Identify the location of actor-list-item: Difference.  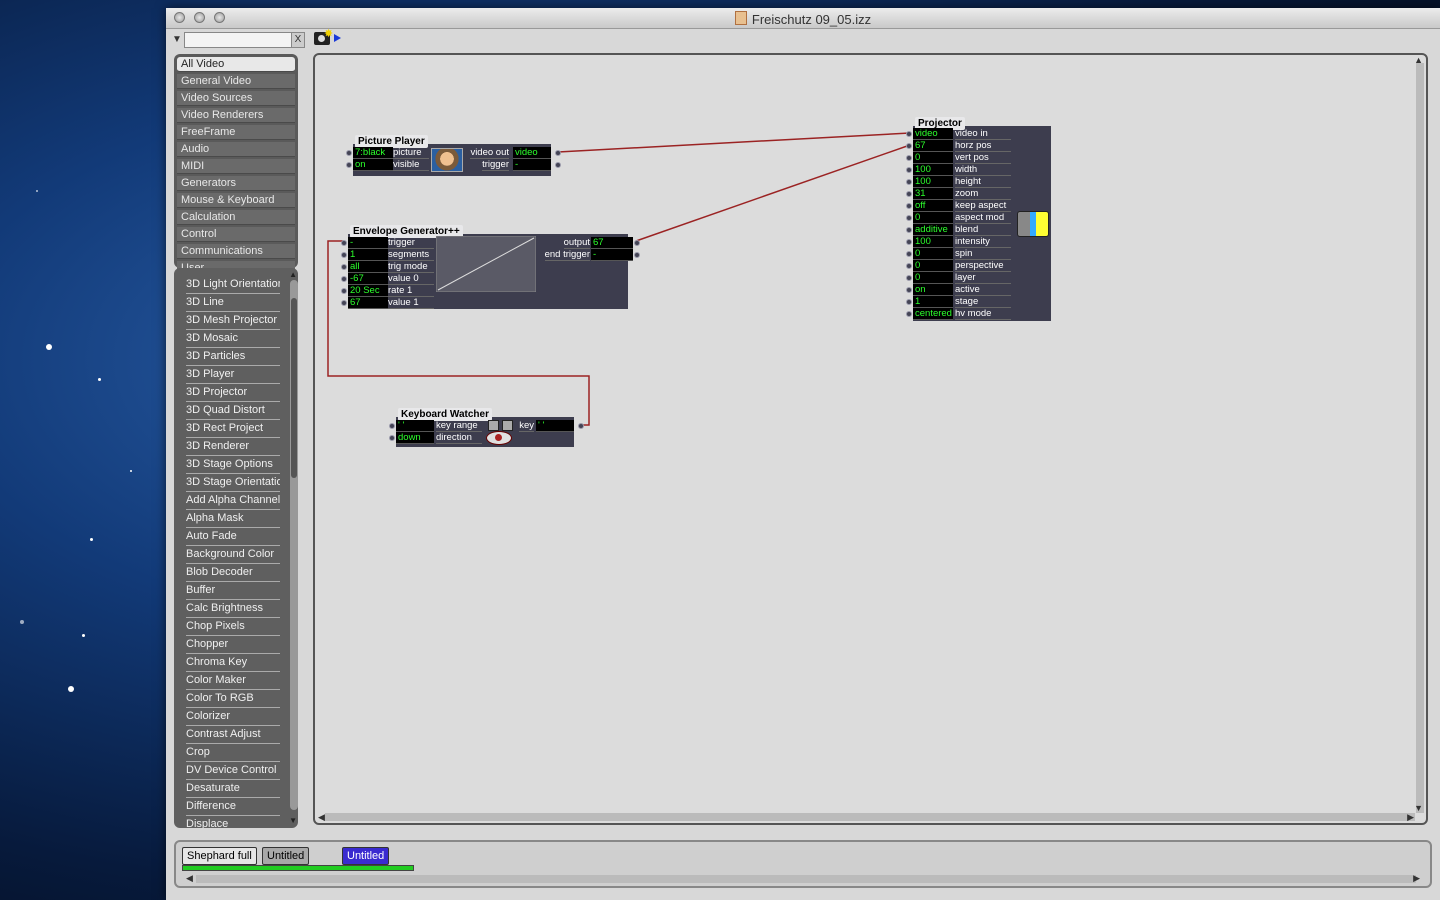
(233, 807).